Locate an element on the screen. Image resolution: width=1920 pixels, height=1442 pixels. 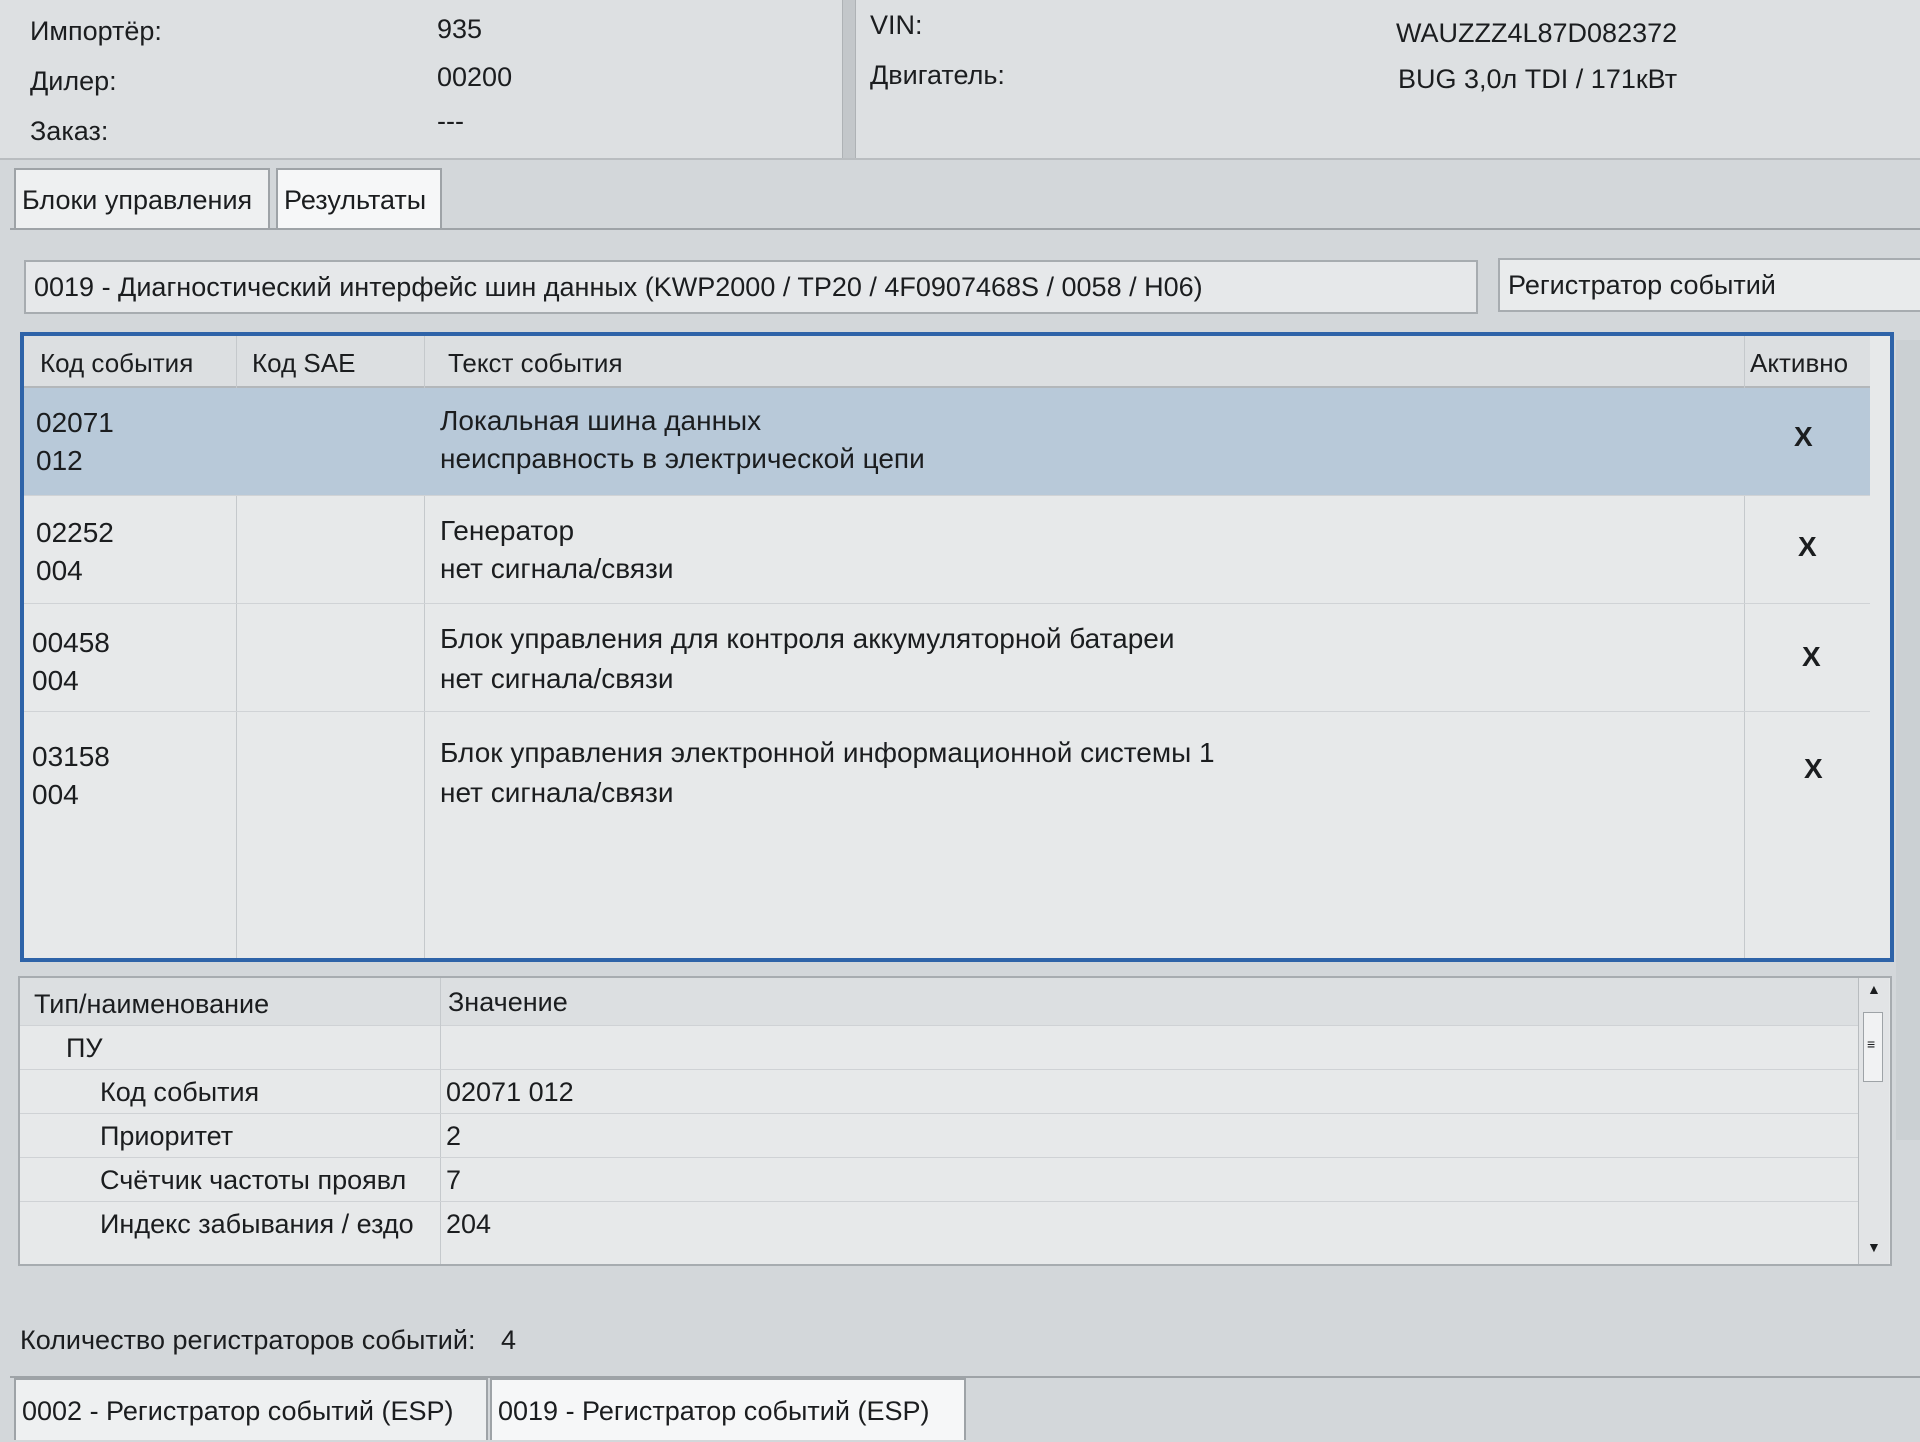
importer-value: 935 is located at coordinates (460, 29).